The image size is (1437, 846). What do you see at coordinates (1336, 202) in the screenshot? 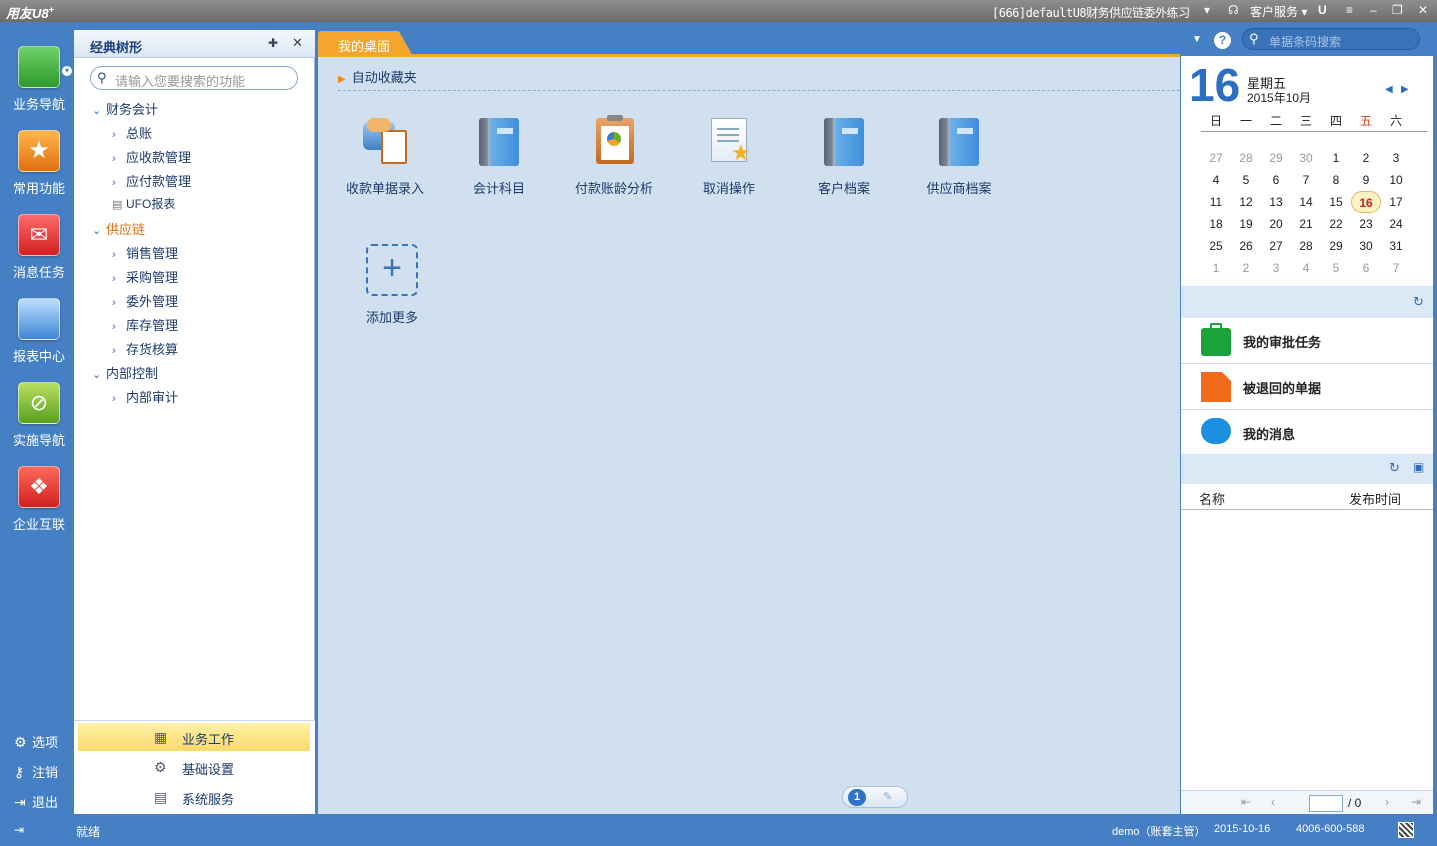
I see `calendar-day-cell: 15` at bounding box center [1336, 202].